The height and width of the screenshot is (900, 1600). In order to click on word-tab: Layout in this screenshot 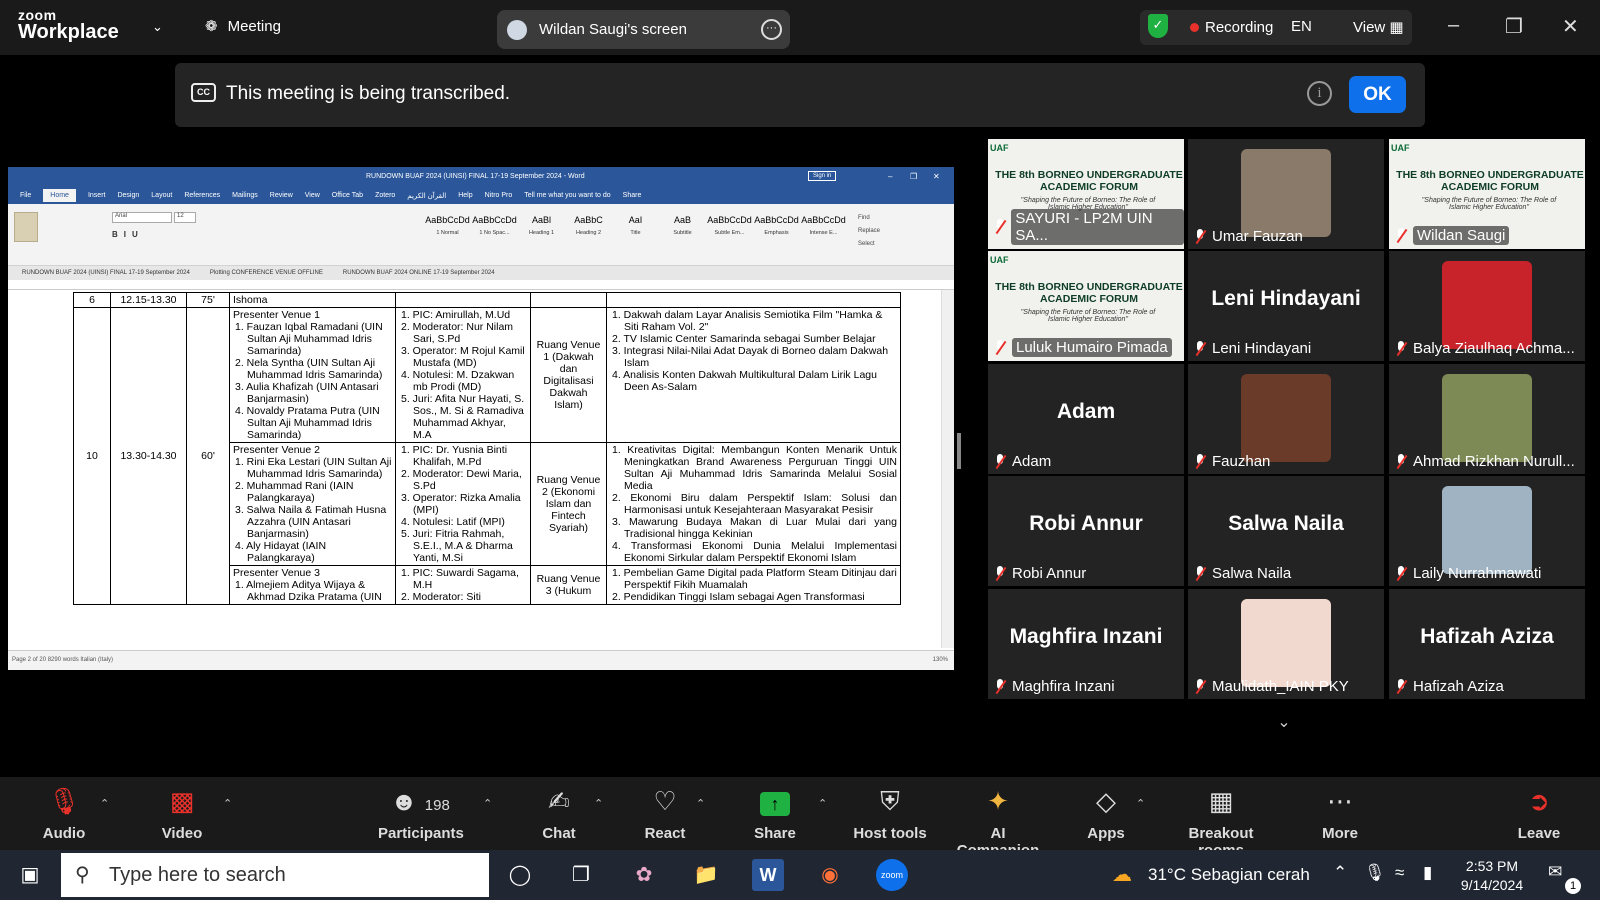, I will do `click(161, 195)`.